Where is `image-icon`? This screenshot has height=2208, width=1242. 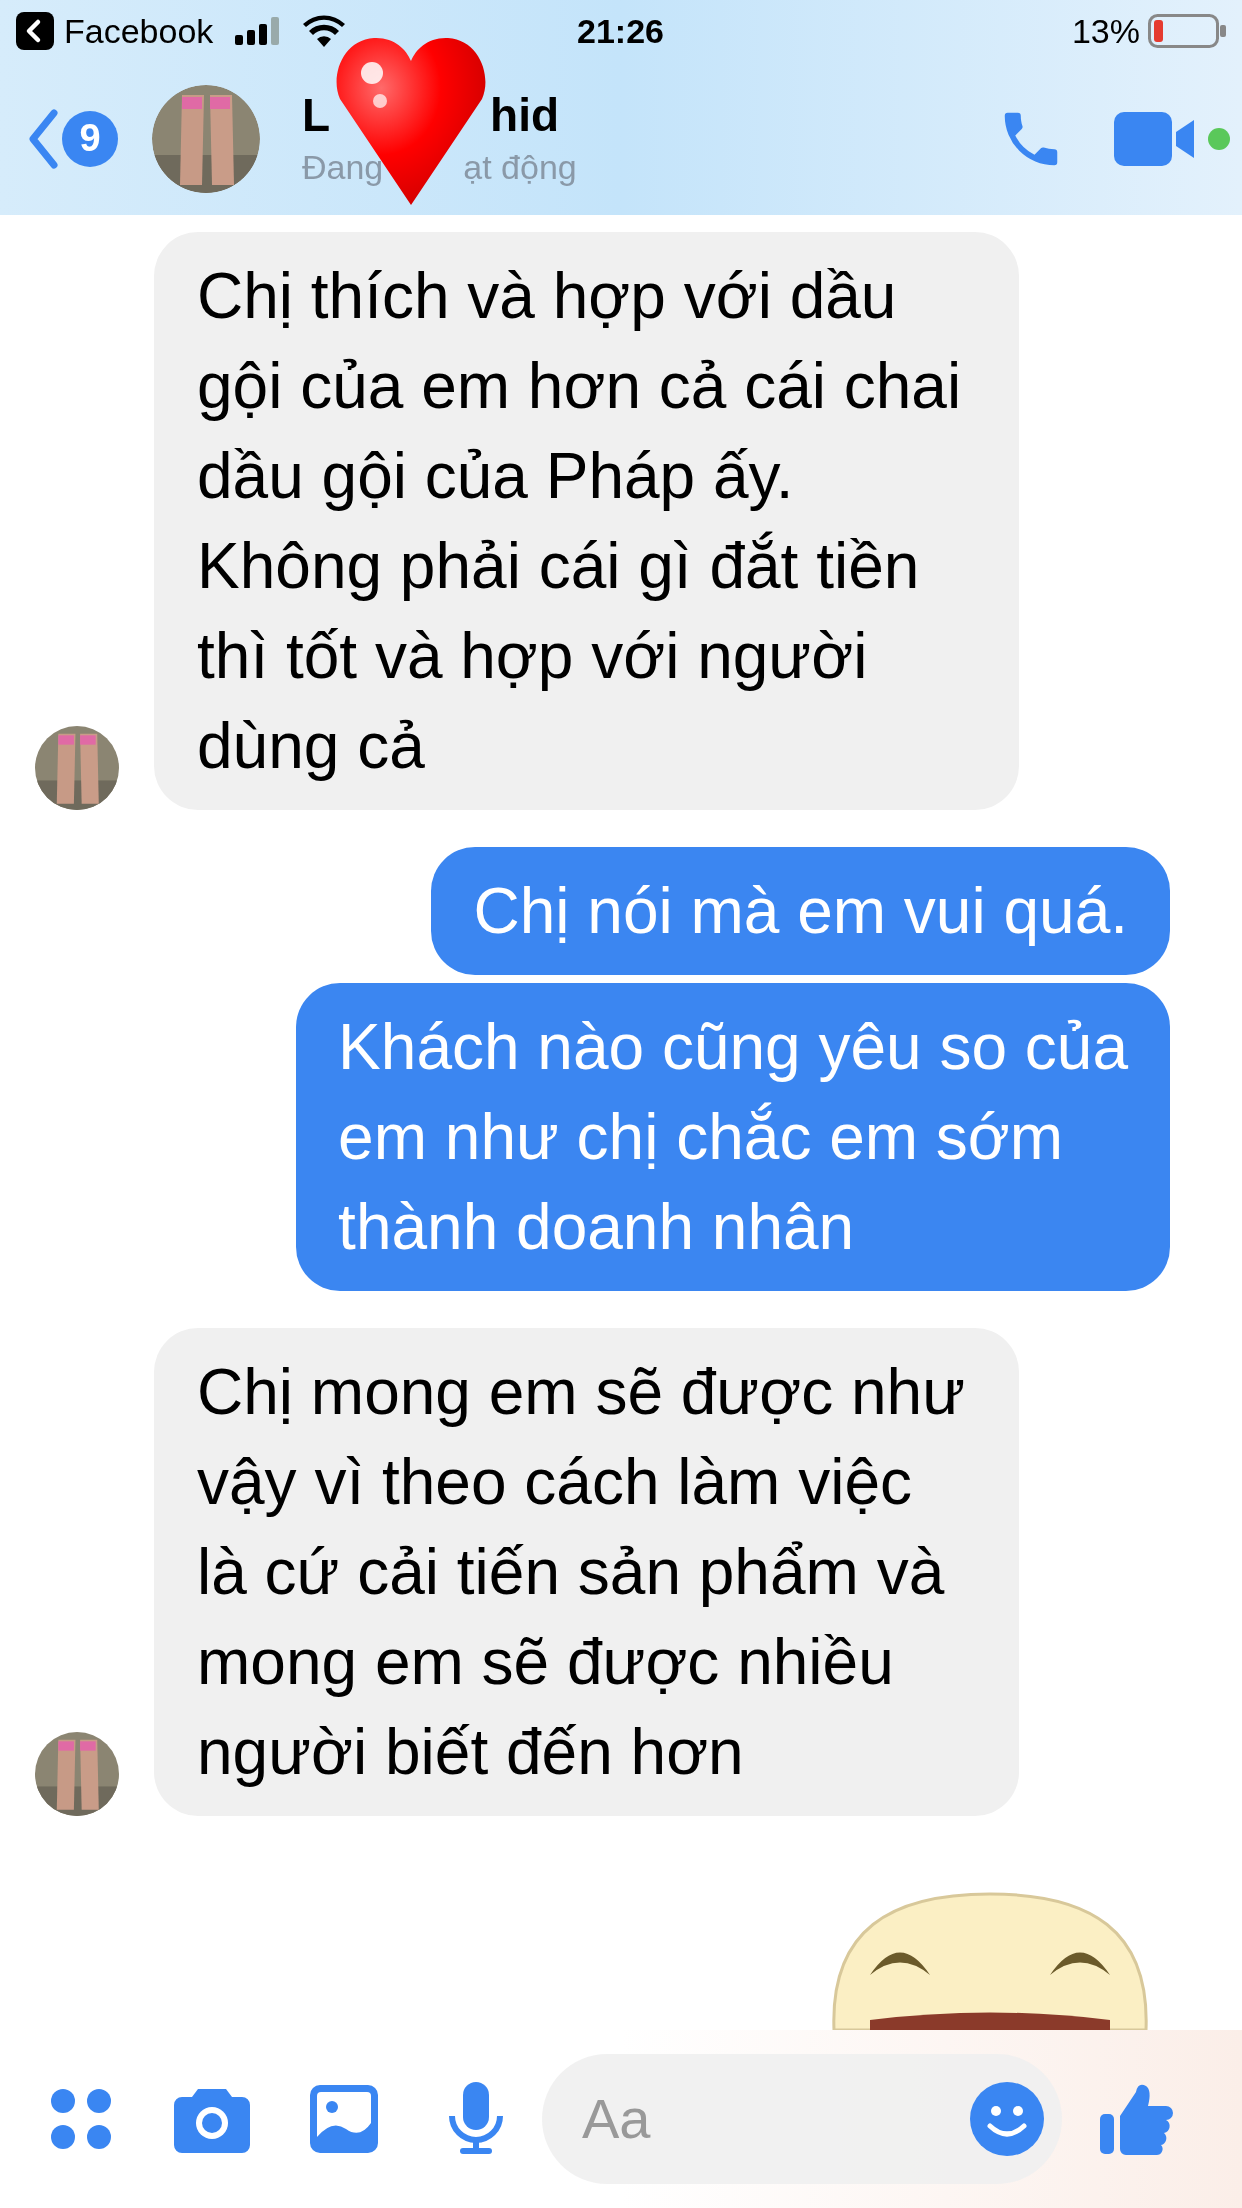 image-icon is located at coordinates (344, 2119).